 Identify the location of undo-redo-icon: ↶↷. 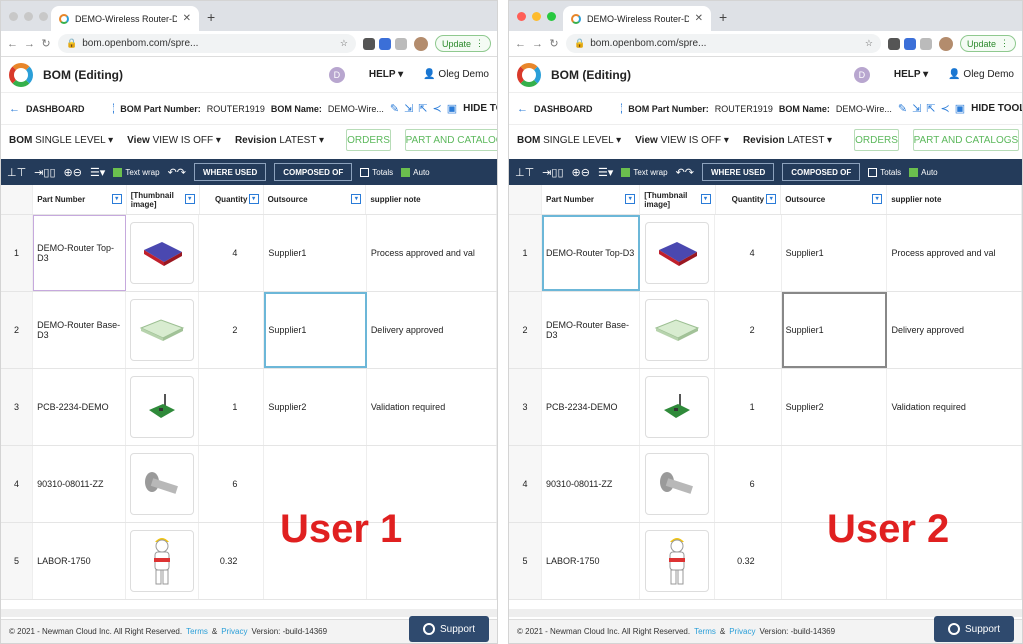
(685, 172).